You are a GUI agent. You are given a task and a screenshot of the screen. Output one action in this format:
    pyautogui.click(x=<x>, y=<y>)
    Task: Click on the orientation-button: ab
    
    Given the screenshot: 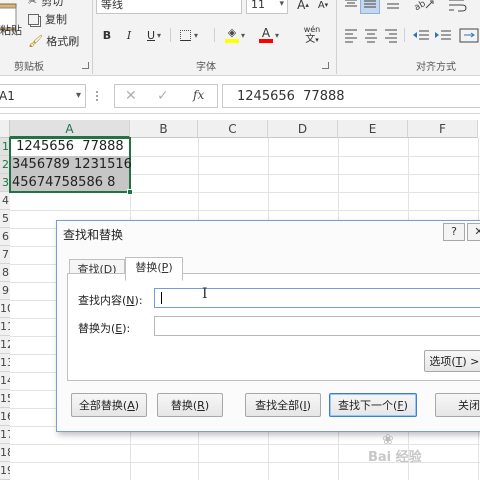 What is the action you would take?
    pyautogui.click(x=424, y=7)
    